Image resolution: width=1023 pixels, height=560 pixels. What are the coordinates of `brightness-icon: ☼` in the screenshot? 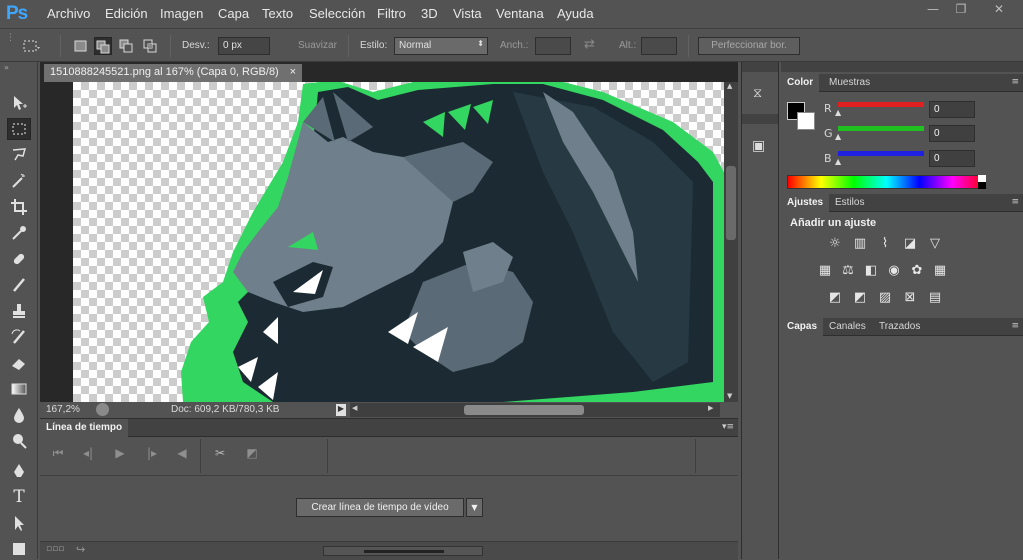 It's located at (835, 244).